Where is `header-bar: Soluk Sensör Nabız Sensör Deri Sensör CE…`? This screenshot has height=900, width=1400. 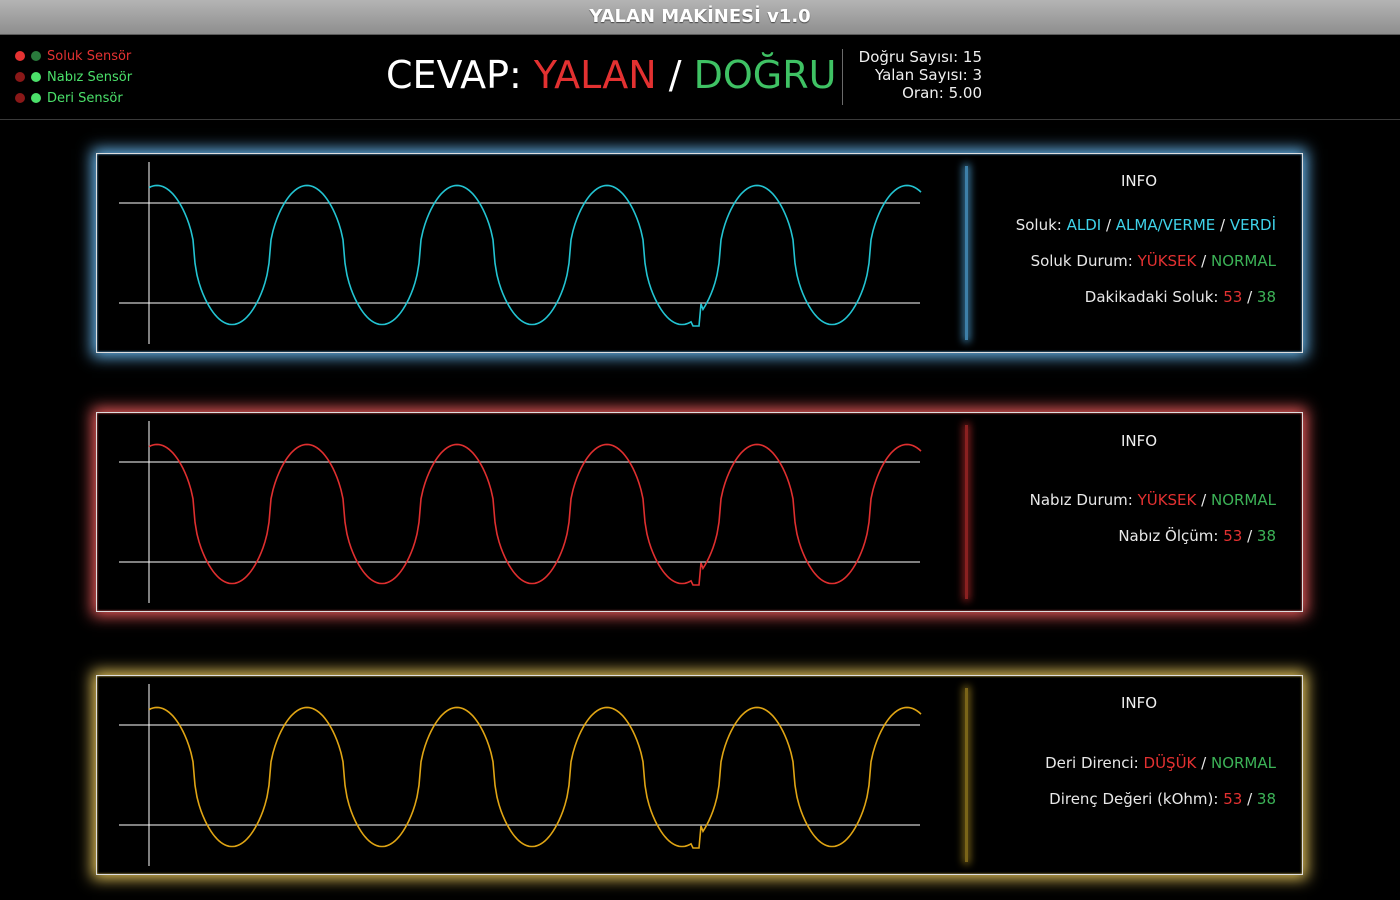 header-bar: Soluk Sensör Nabız Sensör Deri Sensör CE… is located at coordinates (700, 77).